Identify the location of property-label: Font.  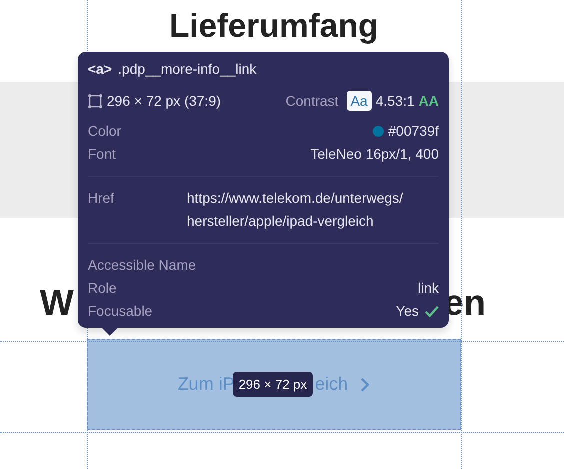
(102, 154).